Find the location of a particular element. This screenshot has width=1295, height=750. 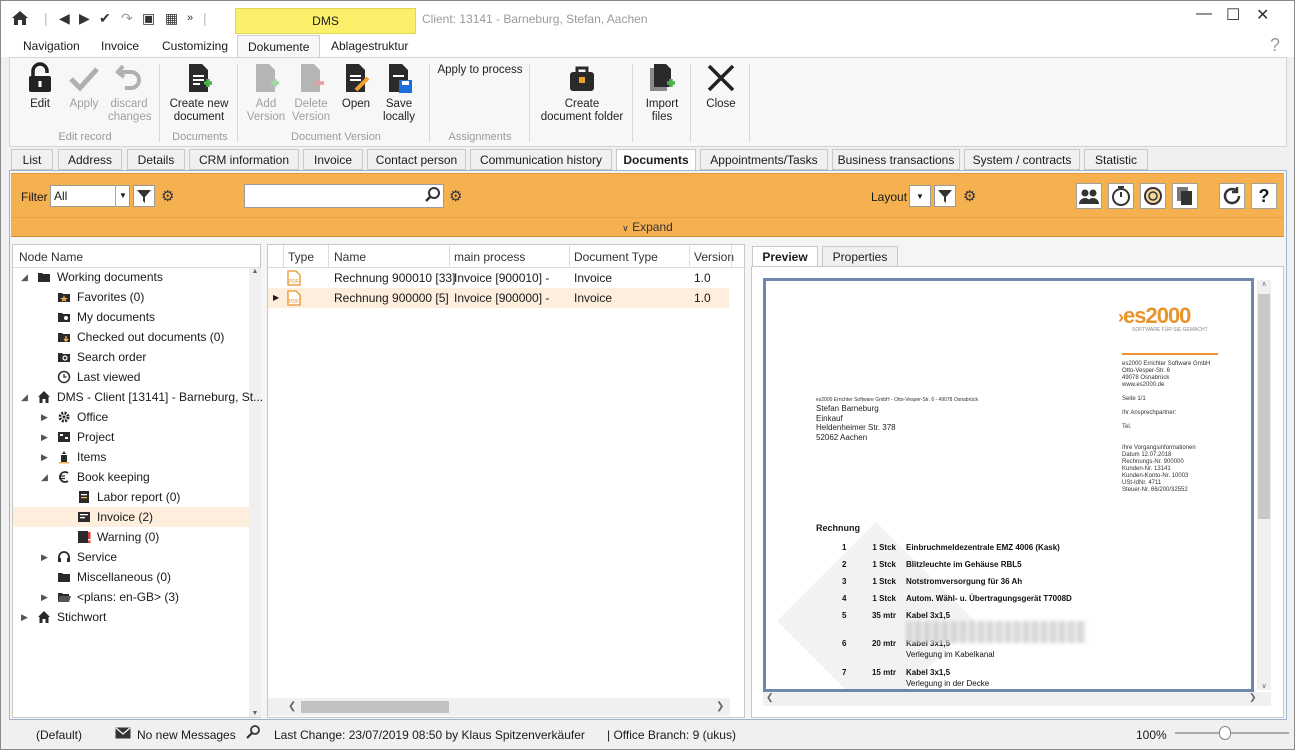

tab-communication-history: Communication history is located at coordinates (541, 159).